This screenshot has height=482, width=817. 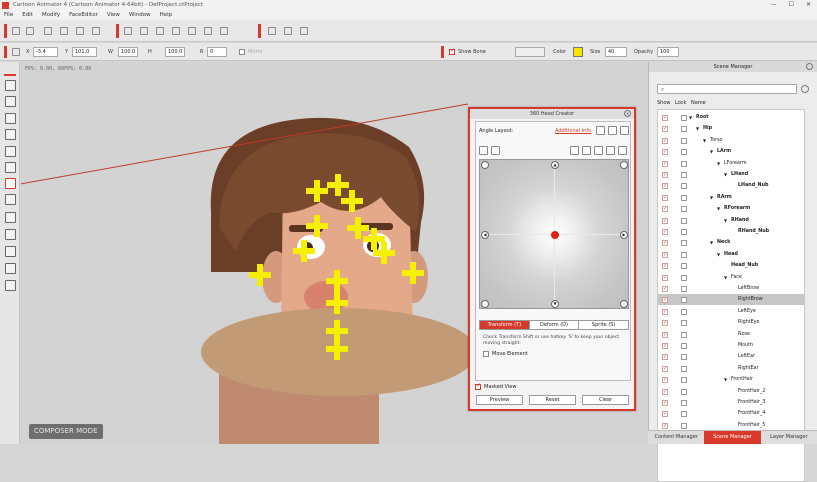 I want to click on mirror-checkbox, so click(x=242, y=52).